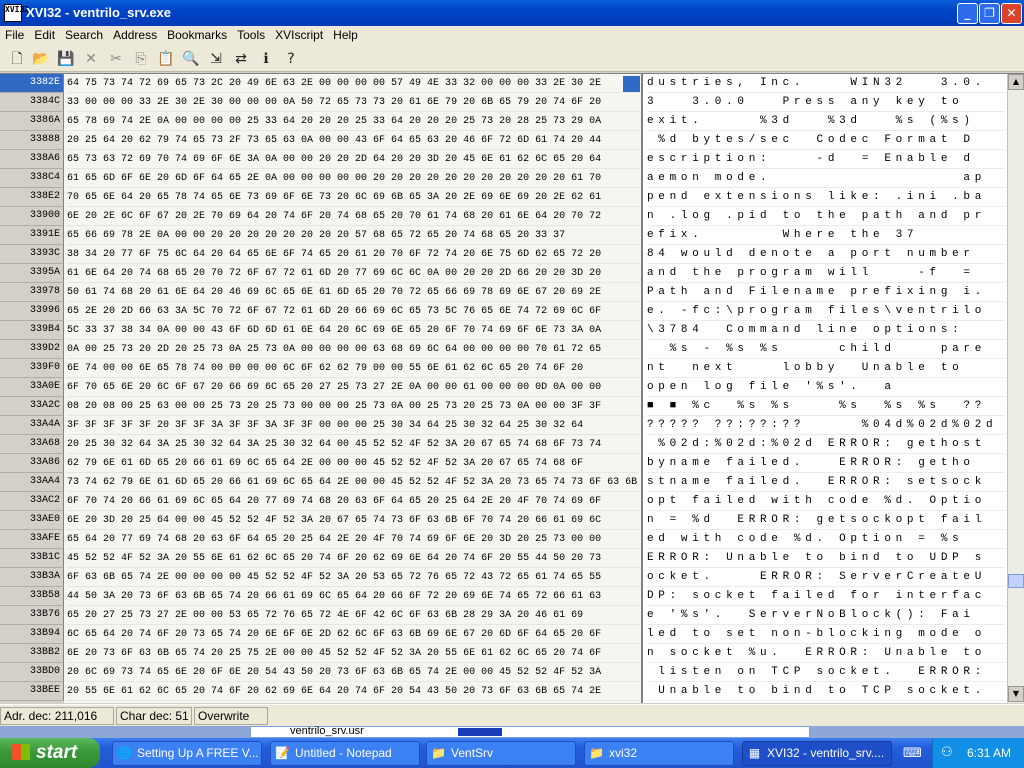  What do you see at coordinates (116, 59) in the screenshot?
I see `cut-icon: ✂` at bounding box center [116, 59].